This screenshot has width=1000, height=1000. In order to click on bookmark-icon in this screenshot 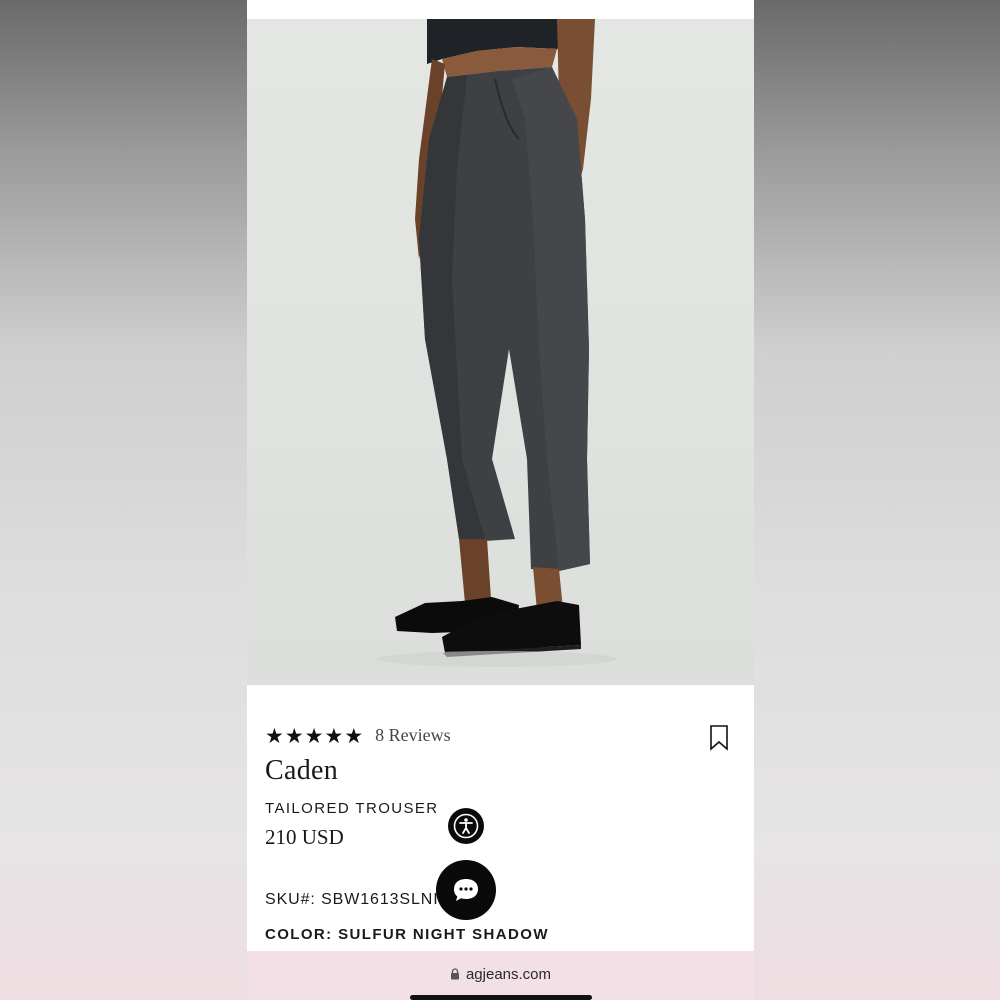, I will do `click(719, 738)`.